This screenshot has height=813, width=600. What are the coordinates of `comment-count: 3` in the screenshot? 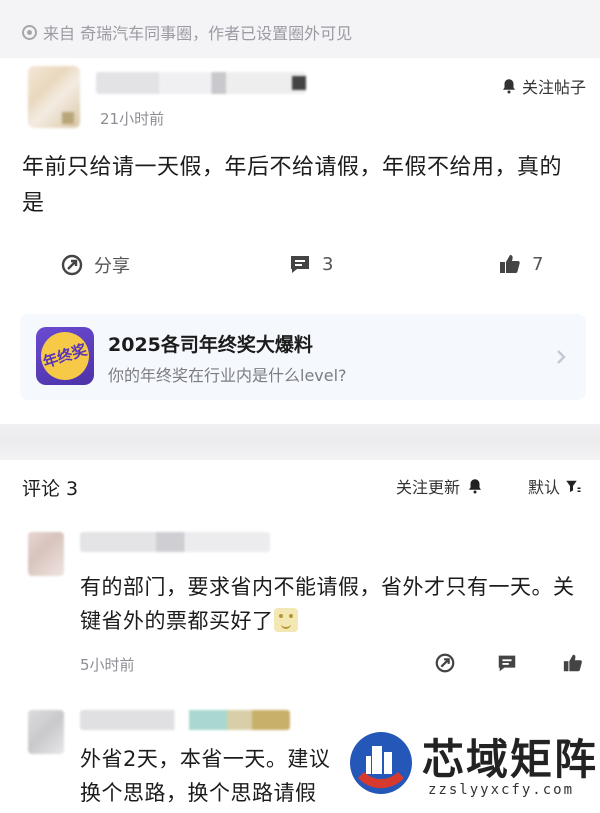 It's located at (328, 264).